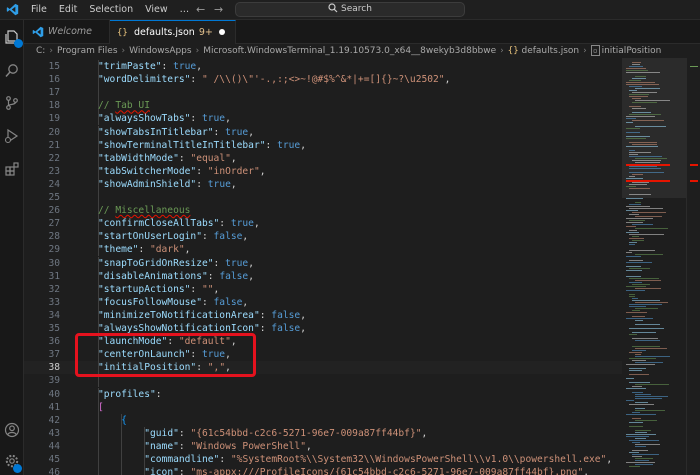 The width and height of the screenshot is (700, 475). I want to click on code-line: 27 "confirmCloseAllTabs": true,, so click(323, 224).